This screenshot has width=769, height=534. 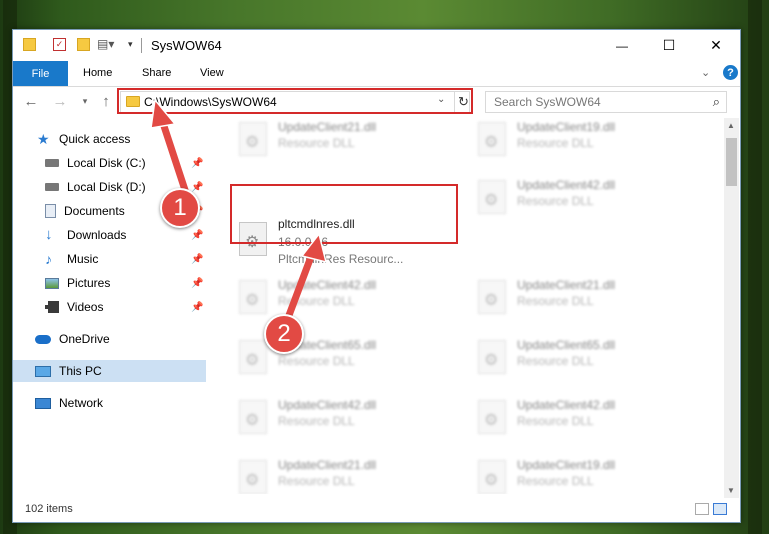 What do you see at coordinates (239, 210) in the screenshot?
I see `annotation-arrows` at bounding box center [239, 210].